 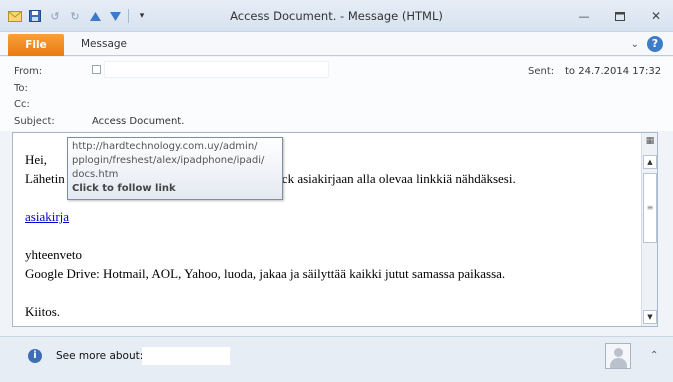 What do you see at coordinates (45, 178) in the screenshot?
I see `body-line-1-start: Lähetin` at bounding box center [45, 178].